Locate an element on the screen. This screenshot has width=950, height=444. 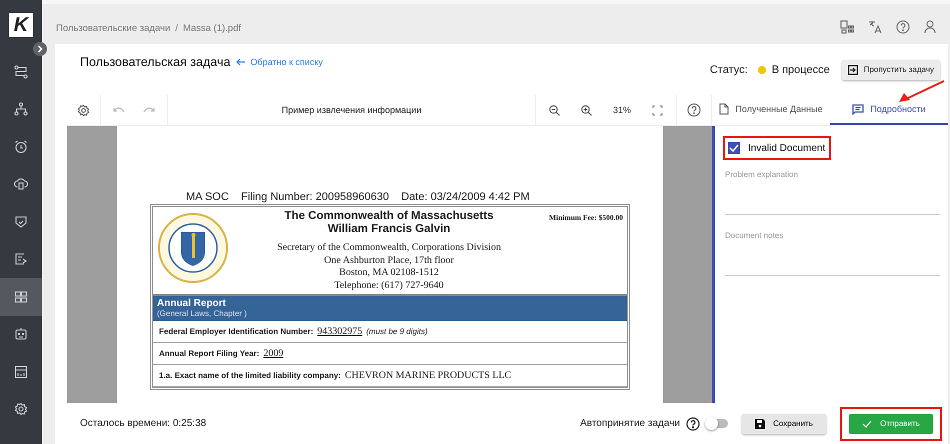
field-value: CHEVRON MARINE PRODUCTS LLC is located at coordinates (428, 375).